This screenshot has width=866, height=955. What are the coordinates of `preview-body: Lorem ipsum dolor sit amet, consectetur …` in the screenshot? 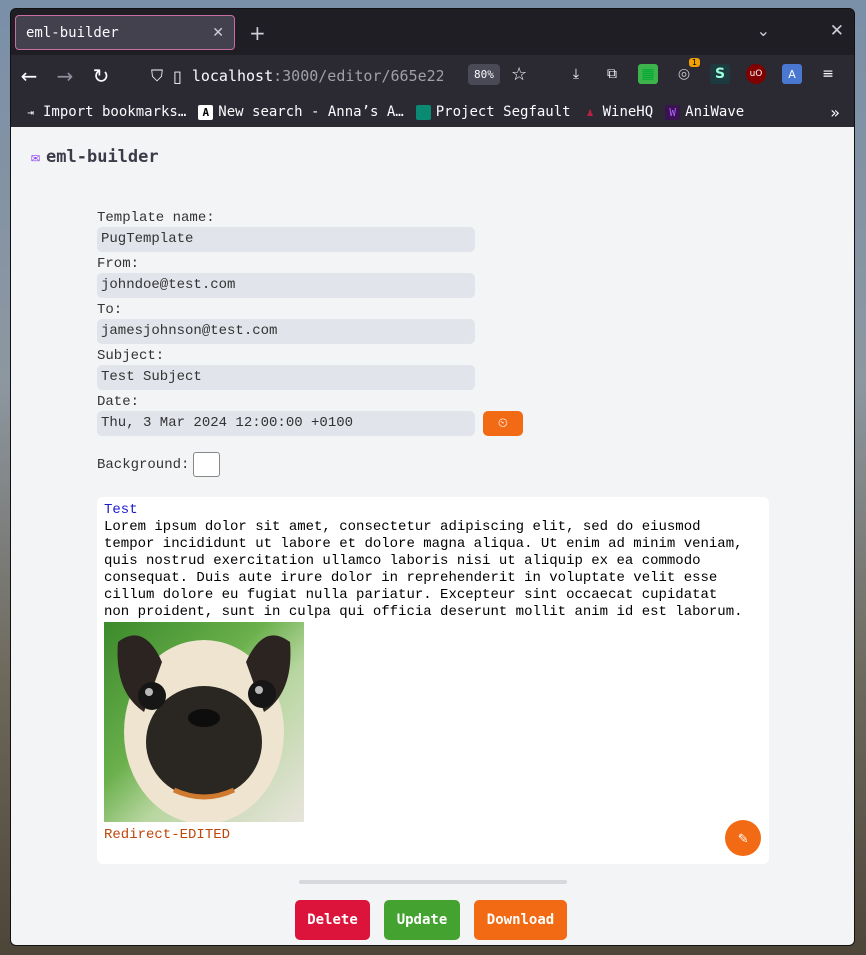 It's located at (423, 569).